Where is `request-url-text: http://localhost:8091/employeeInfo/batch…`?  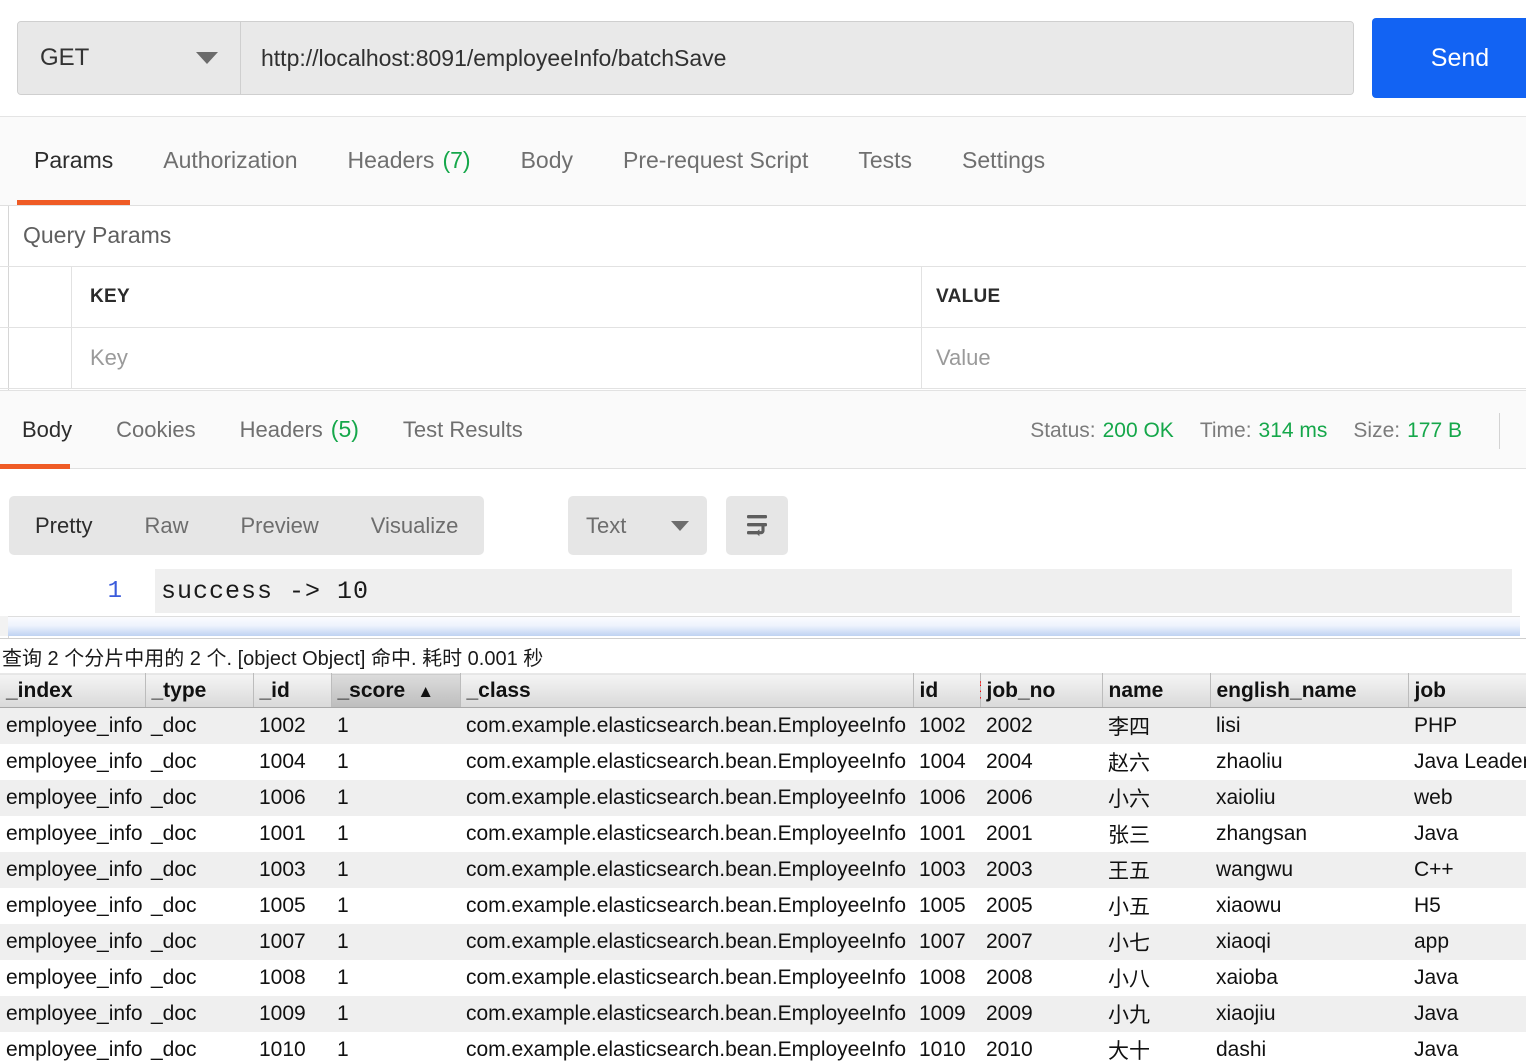
request-url-text: http://localhost:8091/employeeInfo/batch… is located at coordinates (494, 57).